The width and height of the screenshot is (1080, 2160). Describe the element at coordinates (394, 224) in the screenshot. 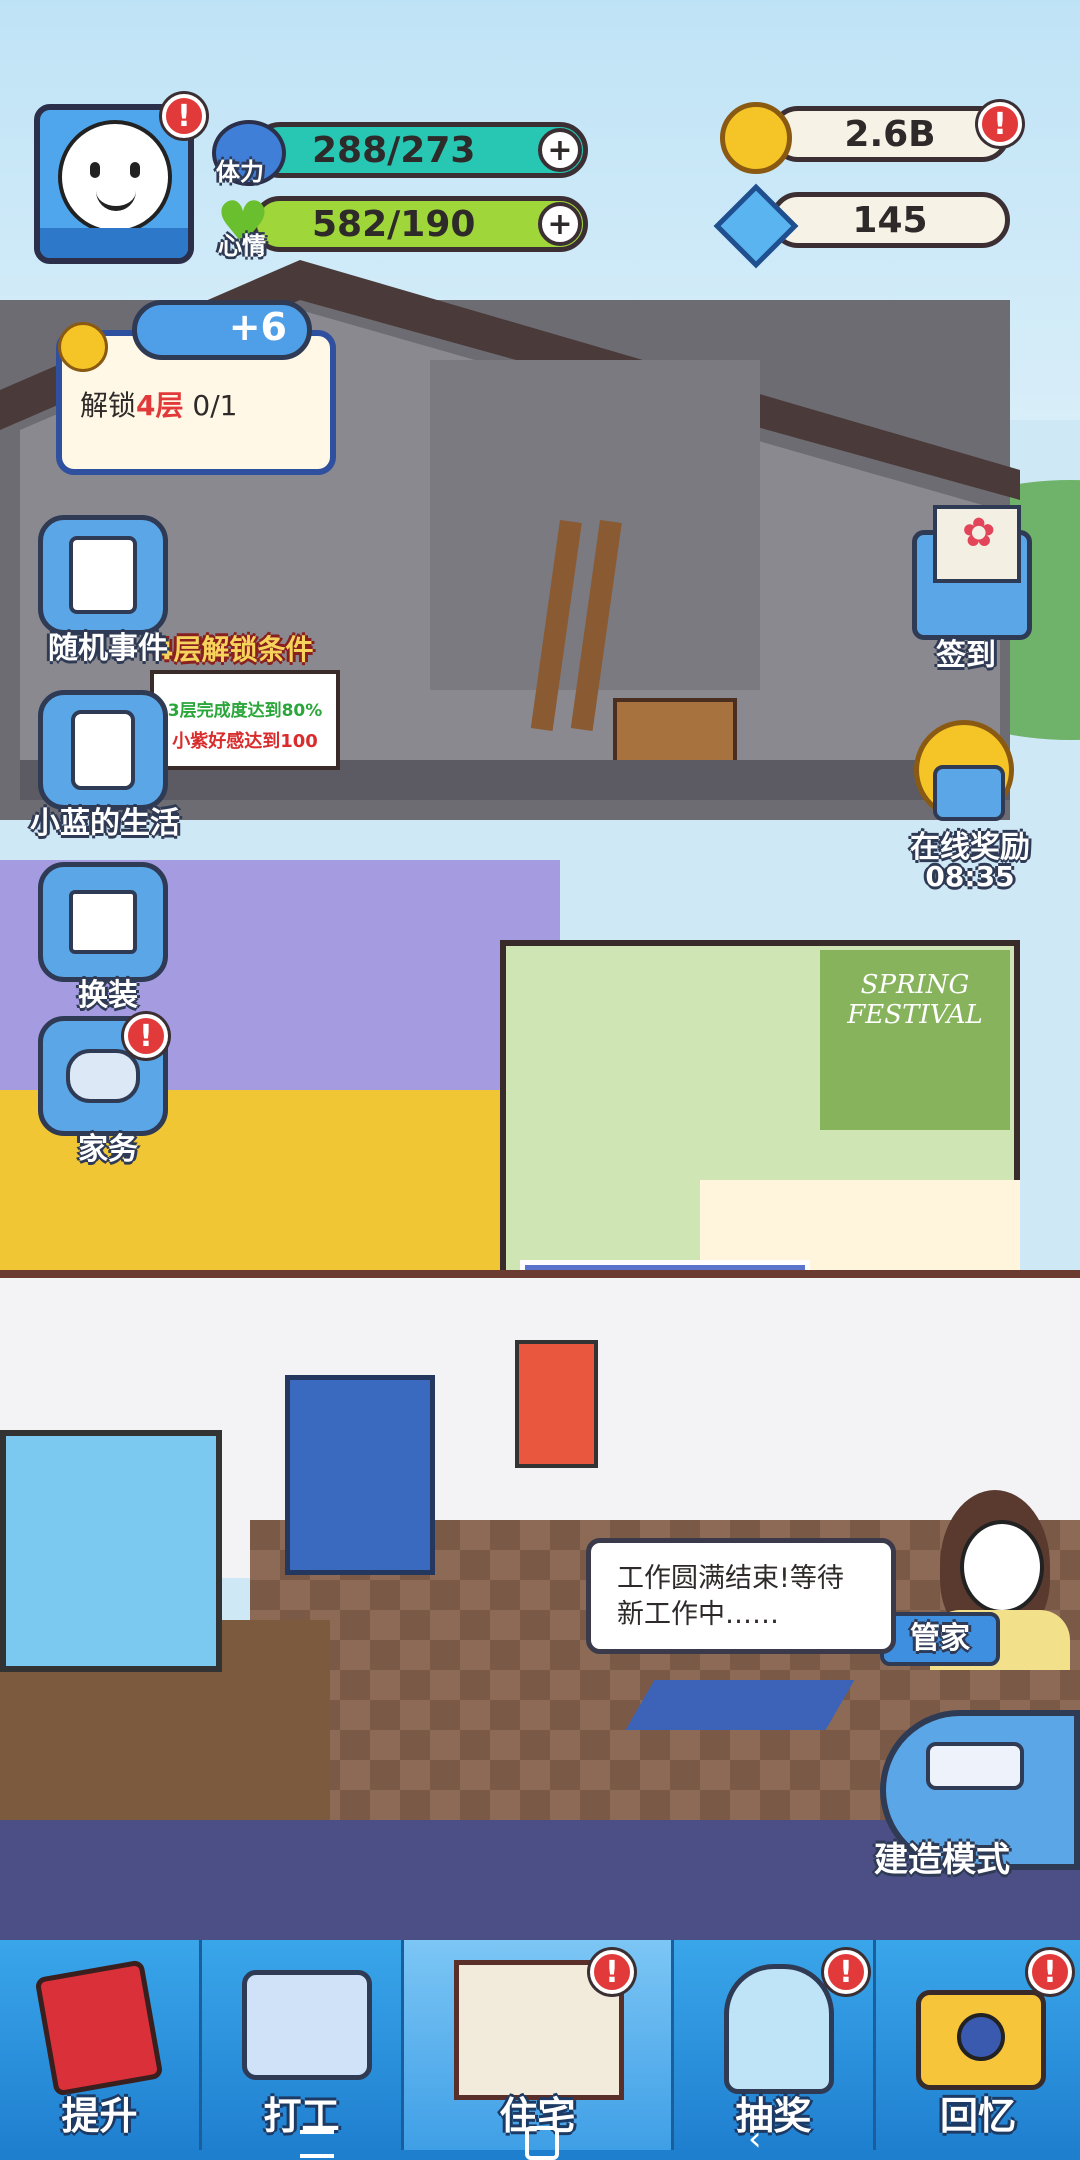

I see `mood-value: 582/190` at that location.